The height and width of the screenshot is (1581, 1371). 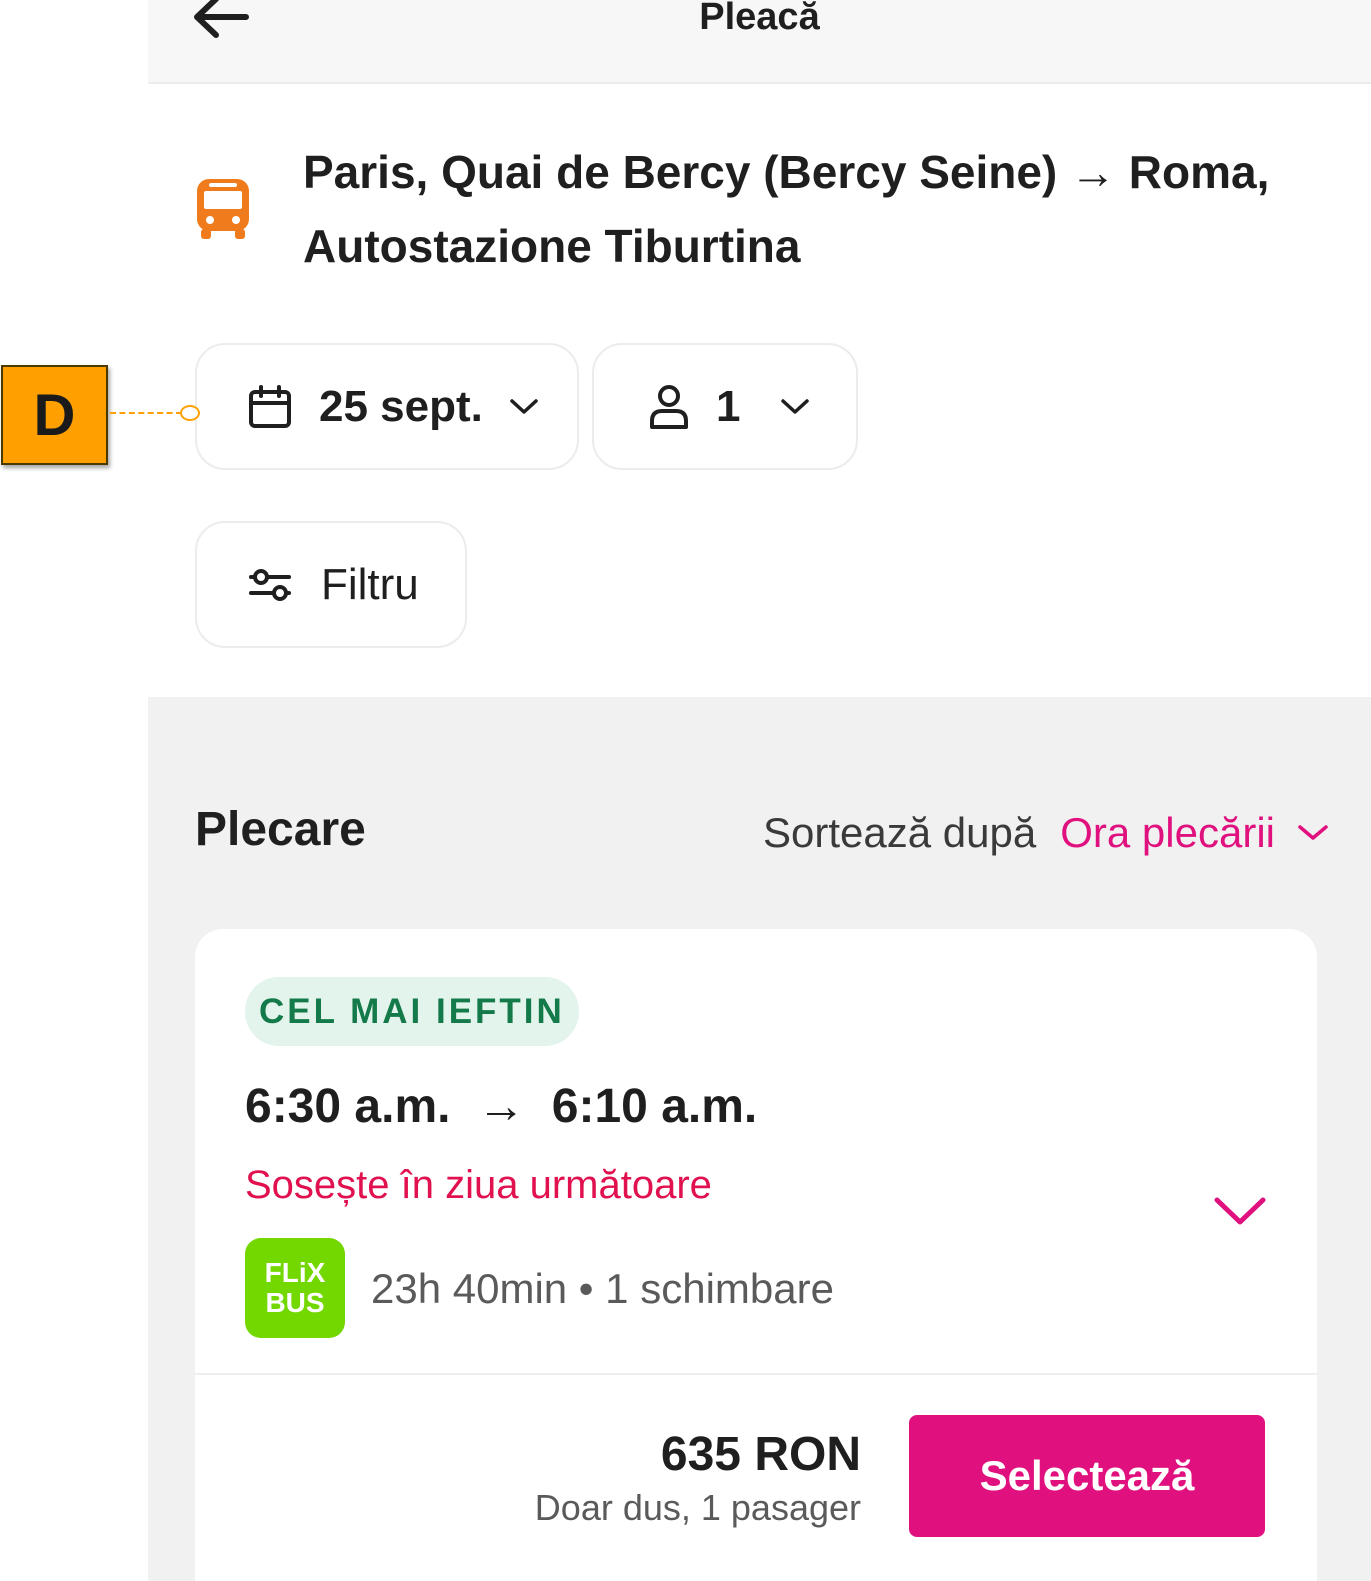 What do you see at coordinates (54, 415) in the screenshot?
I see `annotation-marker: D` at bounding box center [54, 415].